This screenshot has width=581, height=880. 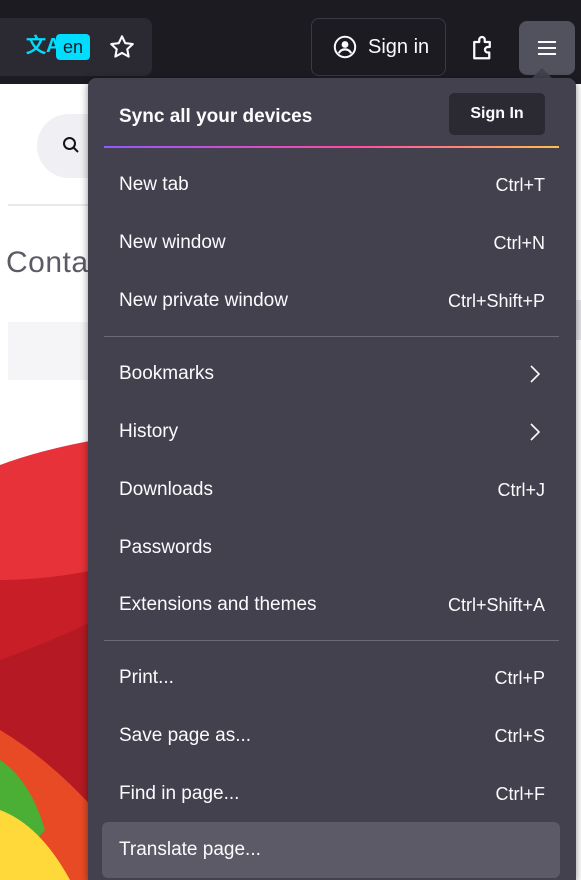 What do you see at coordinates (331, 490) in the screenshot?
I see `menu-item-downloads: Downloads Ctrl+J` at bounding box center [331, 490].